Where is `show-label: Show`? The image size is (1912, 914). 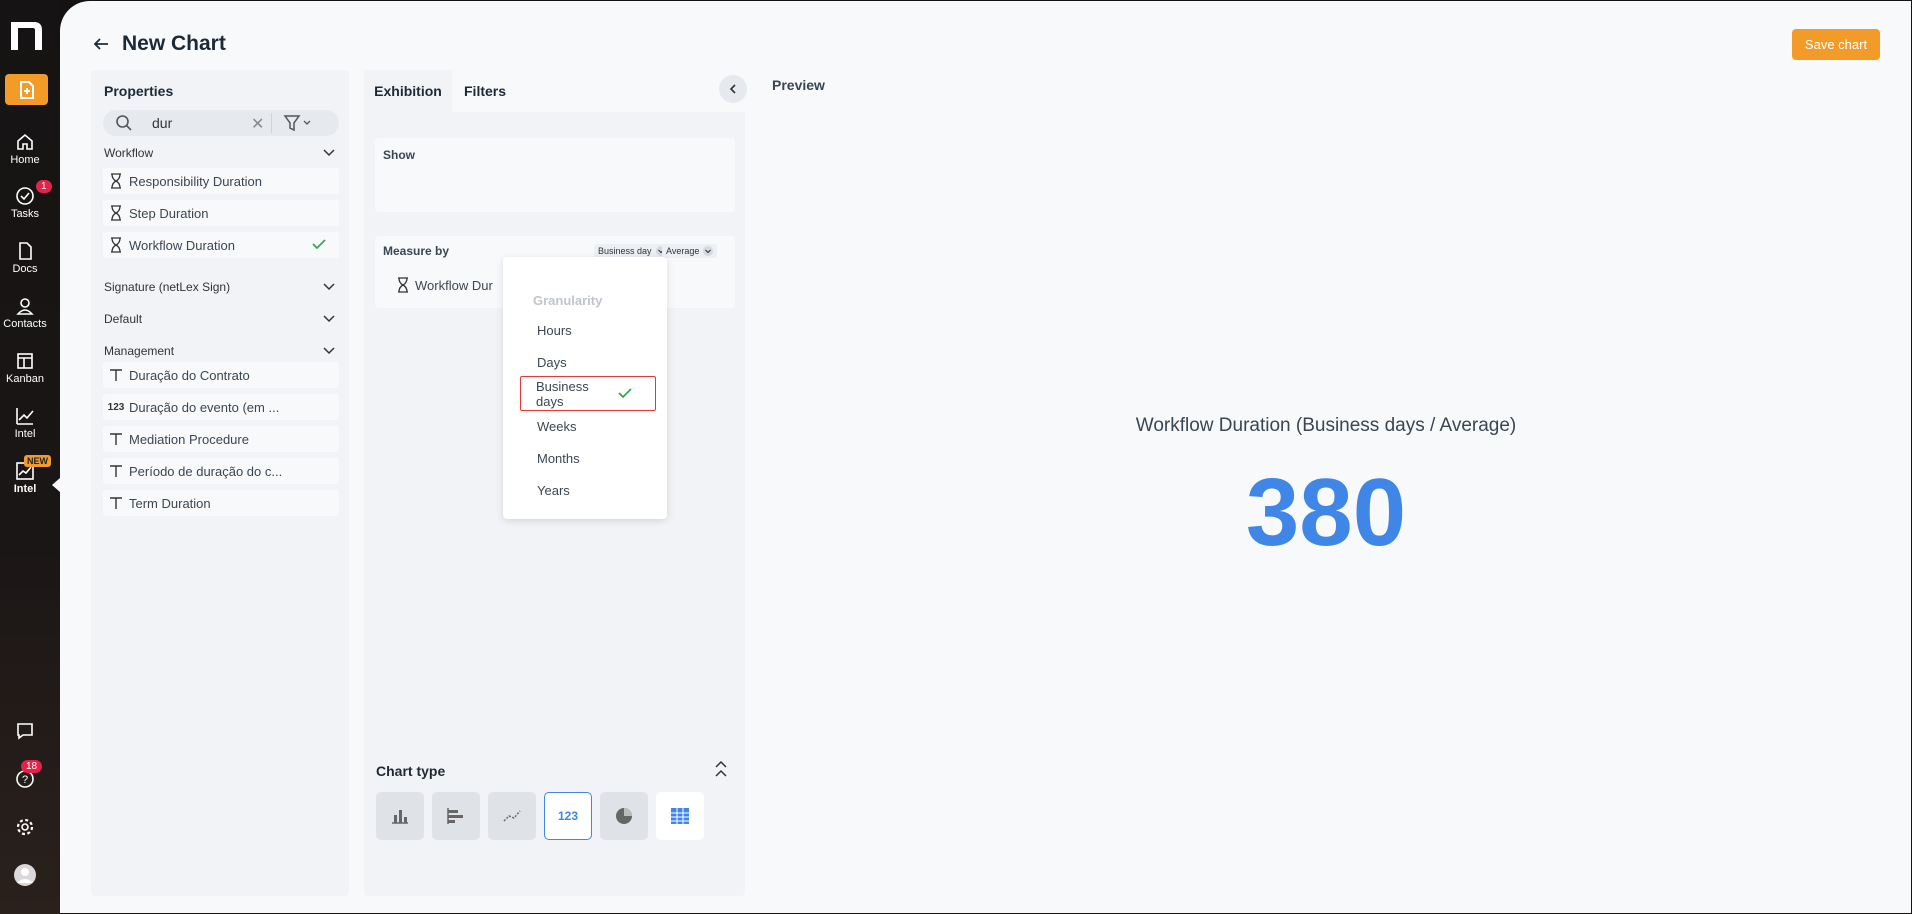
show-label: Show is located at coordinates (399, 155).